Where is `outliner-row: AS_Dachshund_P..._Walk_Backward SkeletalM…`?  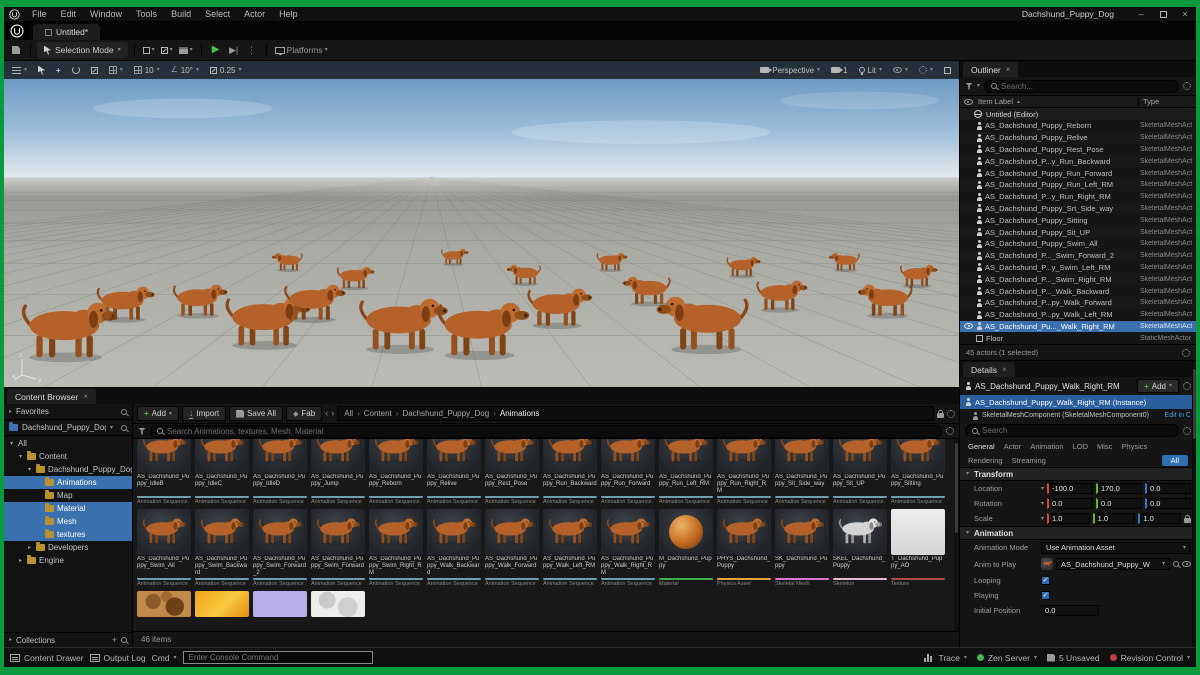 outliner-row: AS_Dachshund_P..._Walk_Backward SkeletalM… is located at coordinates (1078, 291).